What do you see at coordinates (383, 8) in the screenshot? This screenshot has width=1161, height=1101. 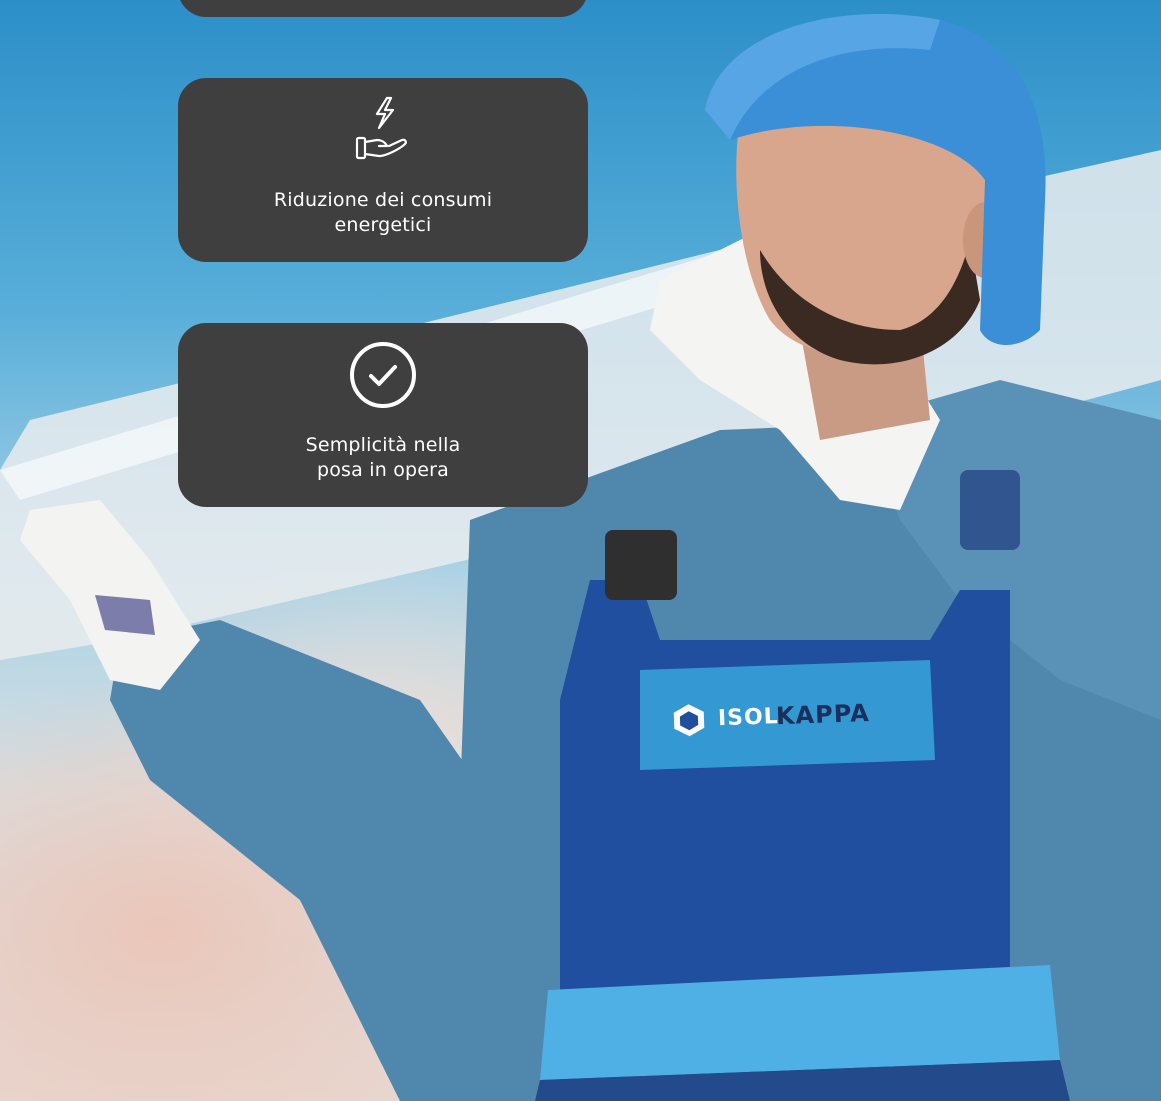 I see `feature-card-top-partial` at bounding box center [383, 8].